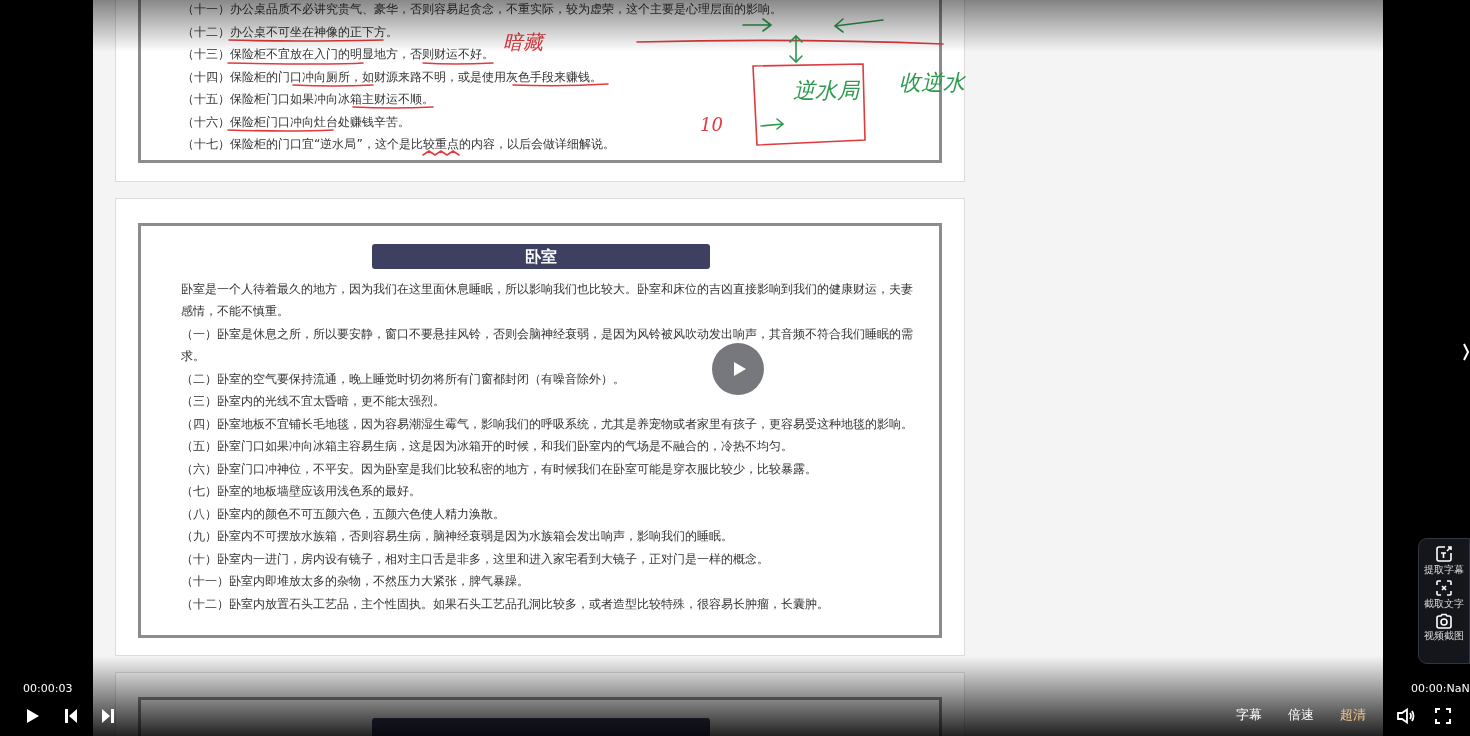  Describe the element at coordinates (547, 299) in the screenshot. I see `paragraph-text: 卧室是一个人待着最久的地方，因为我们在这里面休息睡眠，所以影响我们也比较大。卧室和床位的吉凶直接影响到我们的健康财运，夫妻感情，不能不慎重。` at that location.